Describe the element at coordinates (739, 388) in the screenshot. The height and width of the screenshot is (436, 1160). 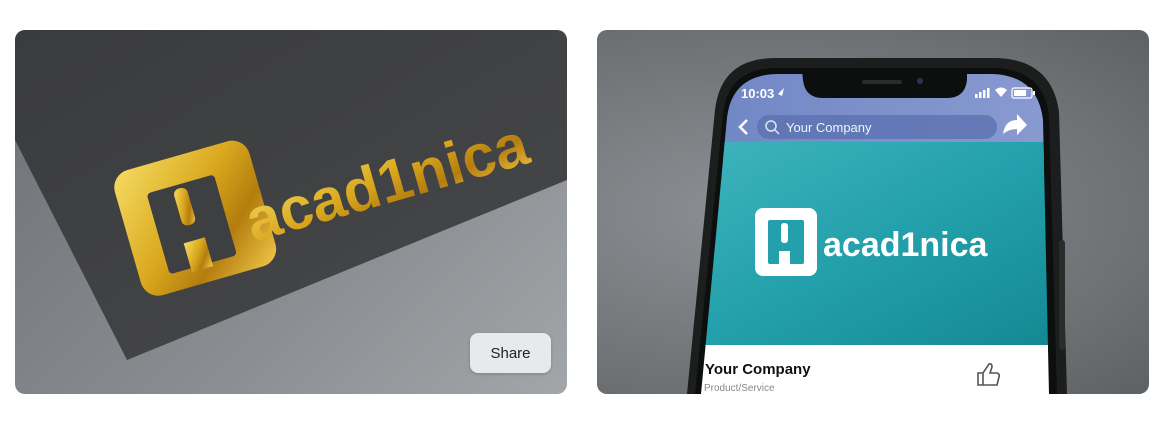
I see `page-category: Product/Service` at that location.